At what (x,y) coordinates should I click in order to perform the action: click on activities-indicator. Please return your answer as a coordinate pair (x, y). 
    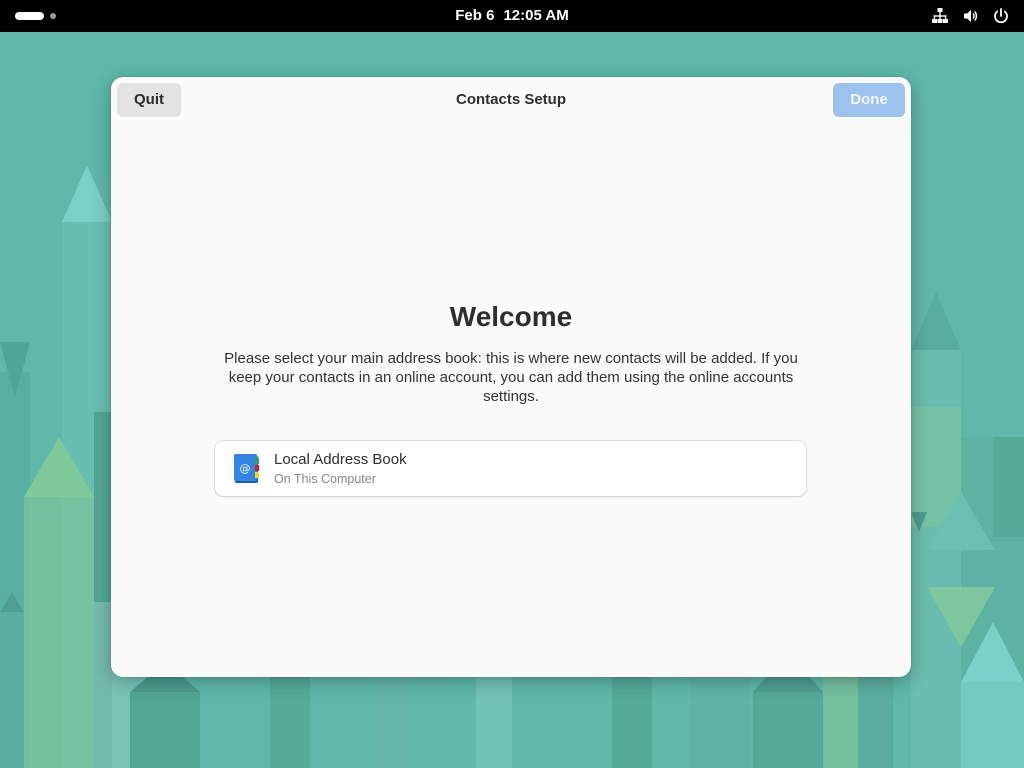
    Looking at the image, I should click on (40, 16).